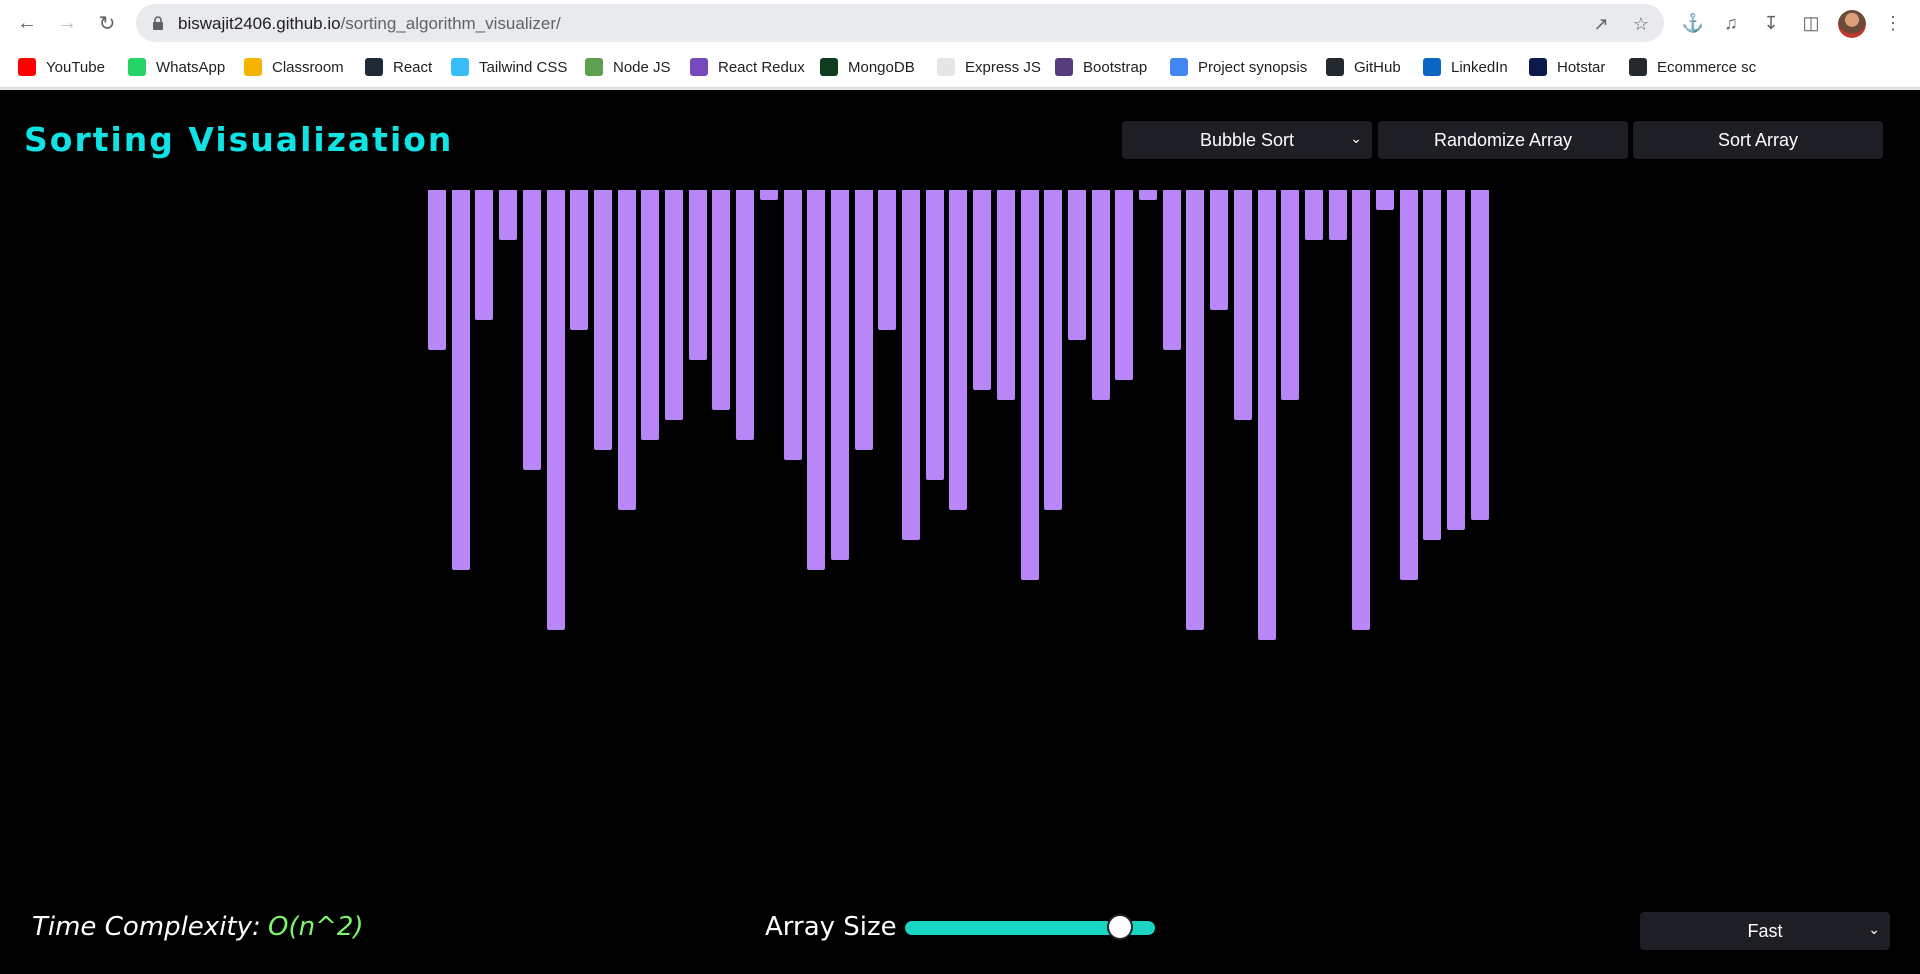  I want to click on bookmark-bootstrap: Bootstrap, so click(1101, 67).